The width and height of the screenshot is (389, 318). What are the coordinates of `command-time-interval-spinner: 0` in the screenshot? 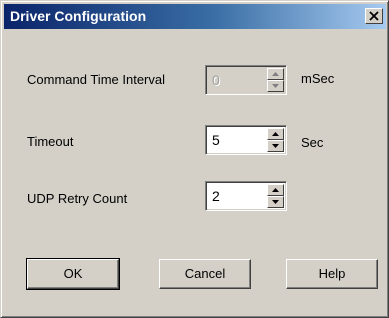 It's located at (246, 80).